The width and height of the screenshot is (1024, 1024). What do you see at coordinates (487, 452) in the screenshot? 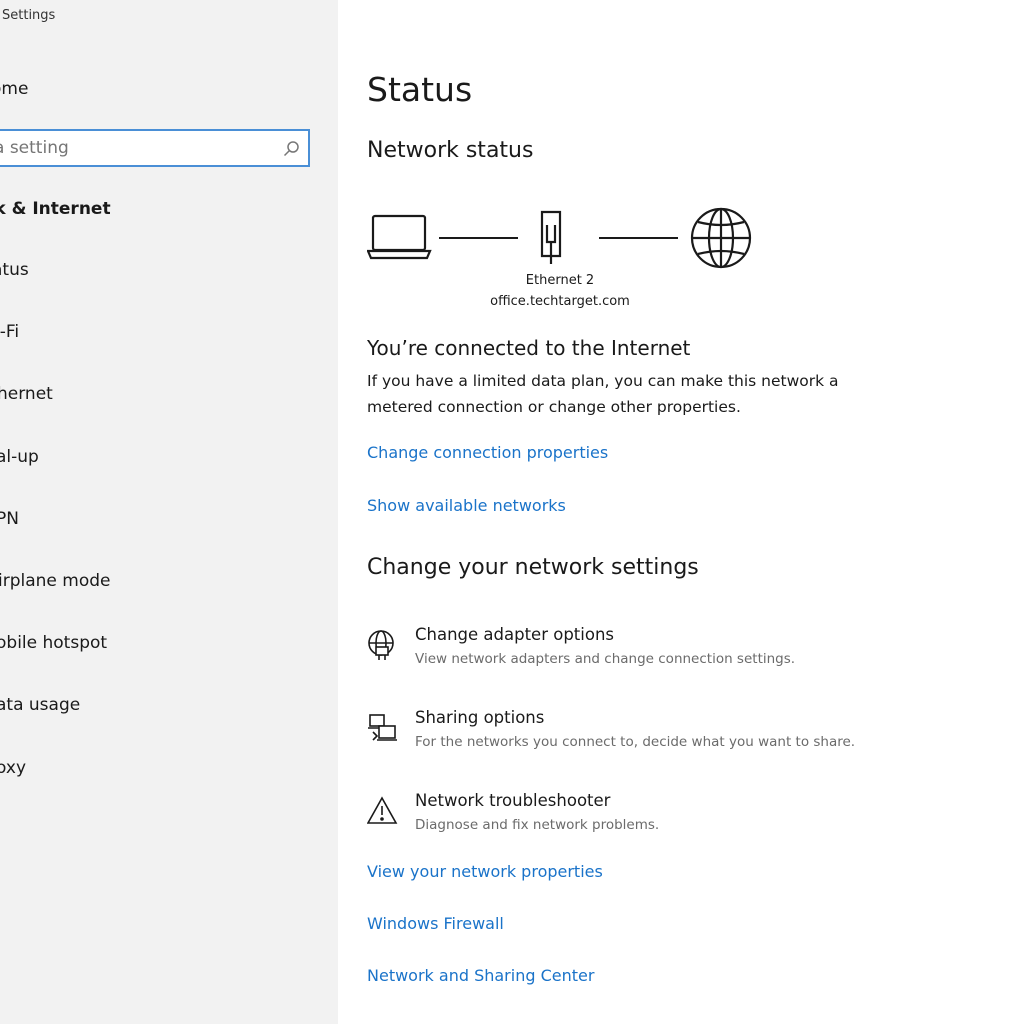
I see `change-connection-properties-link: Change connection properties` at bounding box center [487, 452].